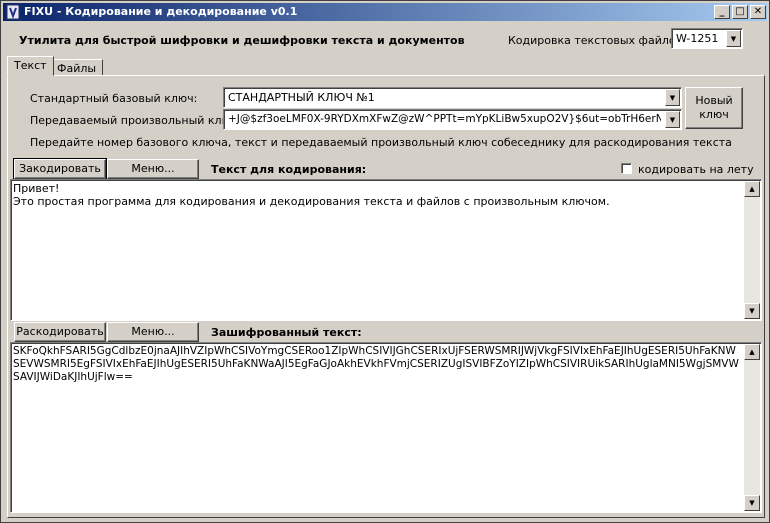 Image resolution: width=770 pixels, height=523 pixels. Describe the element at coordinates (60, 332) in the screenshot. I see `decode-button: Раскодировать` at that location.